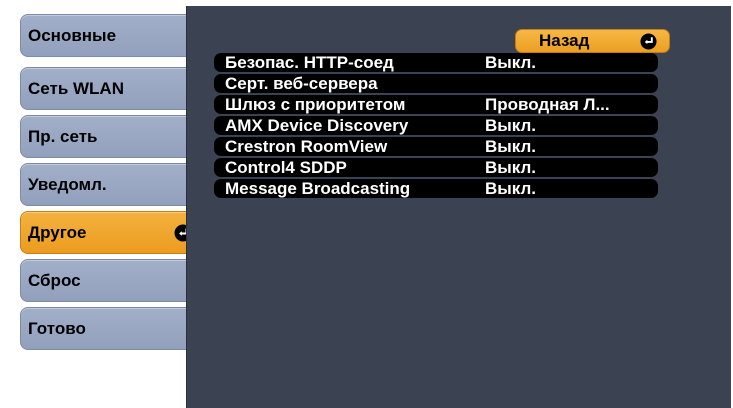 This screenshot has width=733, height=408. I want to click on tab-wlan: Сеть WLAN, so click(110, 88).